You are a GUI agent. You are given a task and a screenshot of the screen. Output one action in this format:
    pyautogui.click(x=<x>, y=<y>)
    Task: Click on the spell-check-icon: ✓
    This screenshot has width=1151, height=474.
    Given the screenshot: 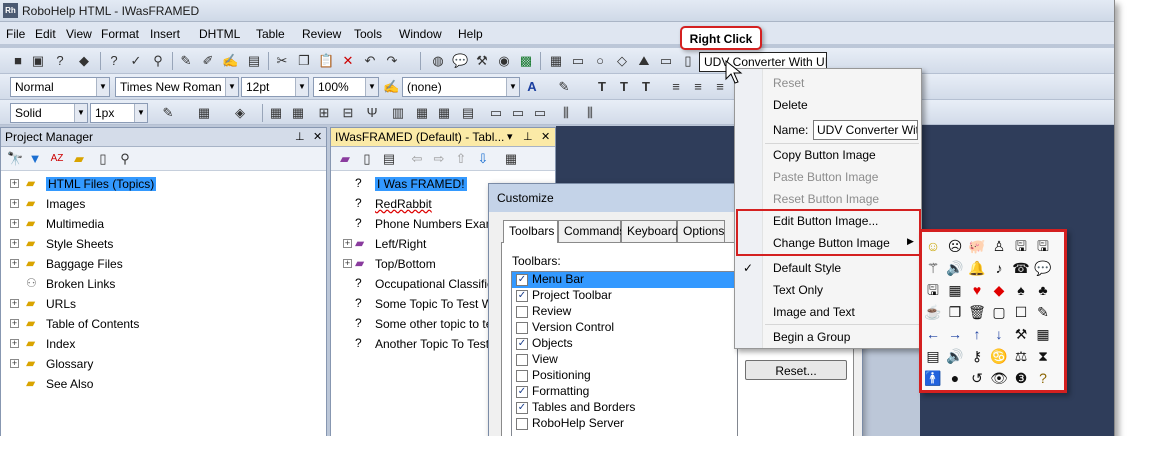 What is the action you would take?
    pyautogui.click(x=136, y=61)
    